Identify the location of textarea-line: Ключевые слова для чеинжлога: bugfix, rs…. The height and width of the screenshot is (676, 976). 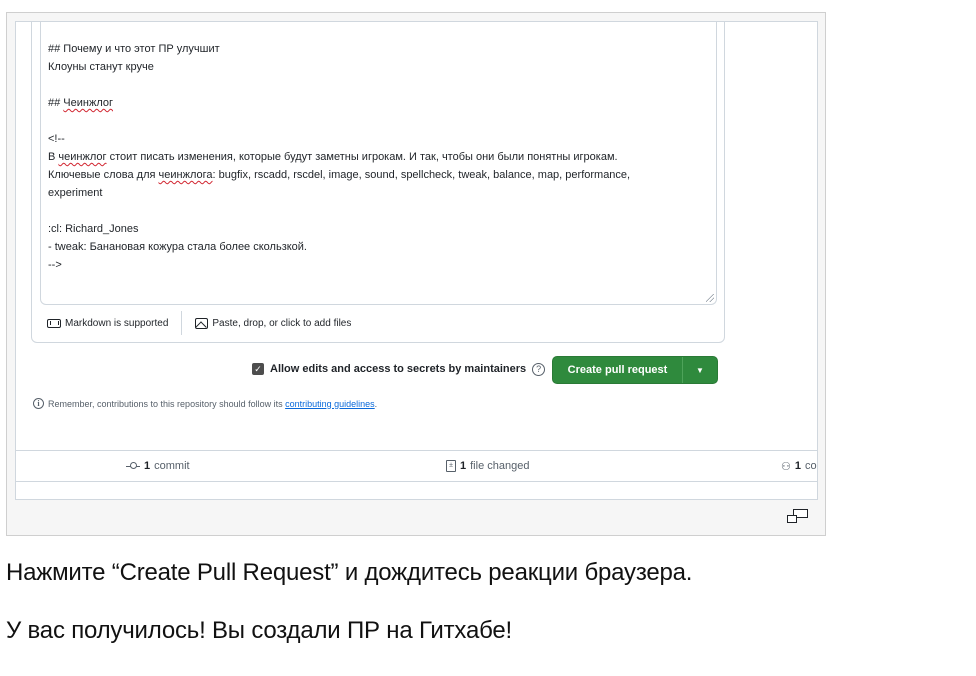
(339, 175).